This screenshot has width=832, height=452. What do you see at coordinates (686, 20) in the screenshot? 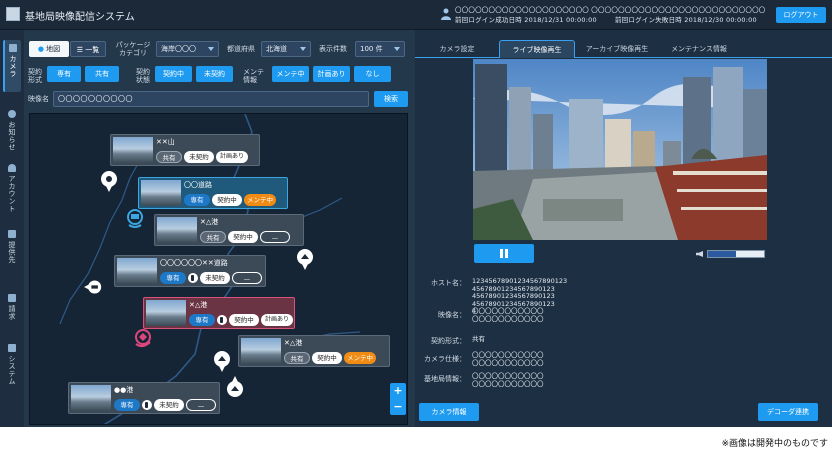
I see `last-login-fail: 前回ログイン失敗日時 2018/12/30 00:00:00` at bounding box center [686, 20].